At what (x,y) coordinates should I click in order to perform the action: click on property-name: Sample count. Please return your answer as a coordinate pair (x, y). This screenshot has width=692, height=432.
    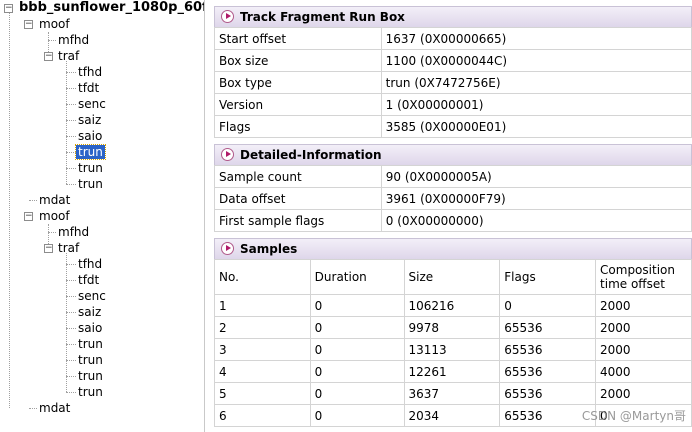
    Looking at the image, I should click on (298, 176).